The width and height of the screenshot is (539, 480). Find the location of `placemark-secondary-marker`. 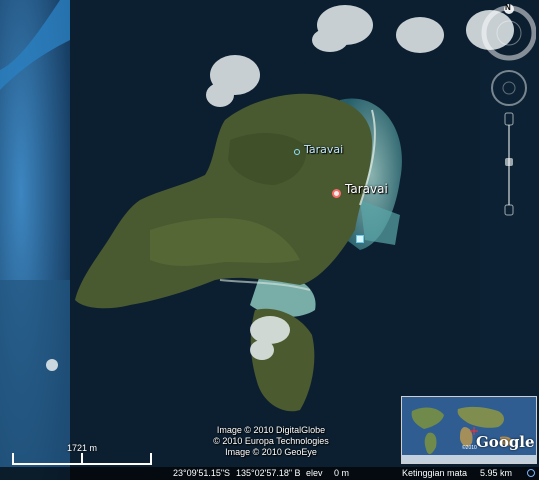

placemark-secondary-marker is located at coordinates (297, 152).